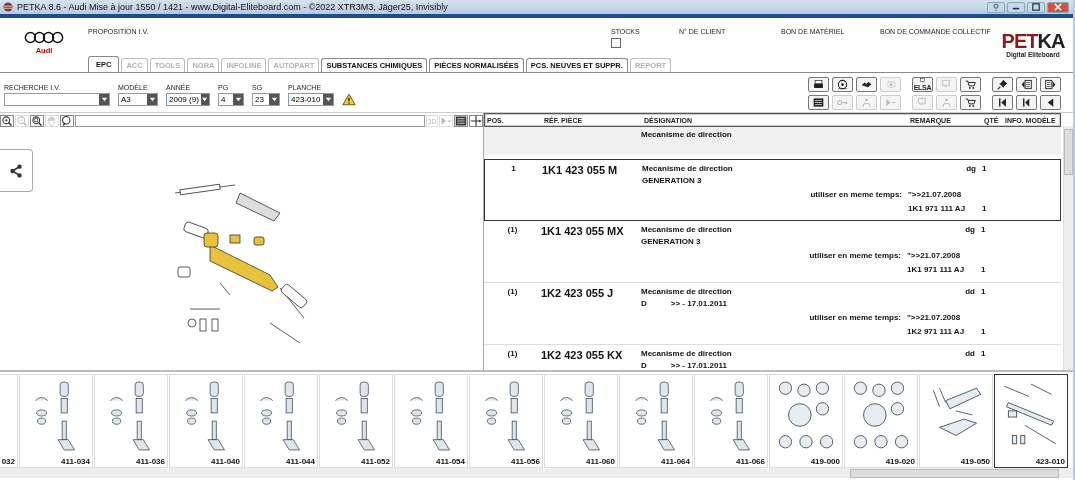 Image resolution: width=1075 pixels, height=480 pixels. I want to click on group-heading: Mecanisme de direction, so click(687, 135).